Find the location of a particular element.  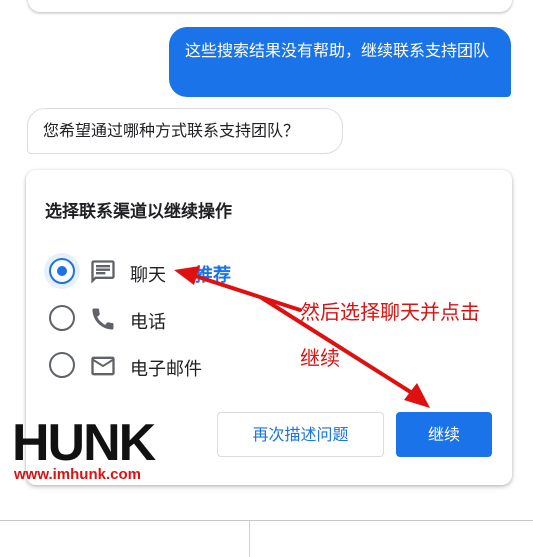

agent-message-text: 您希望通过哪种方式联系支持团队？ is located at coordinates (171, 130).